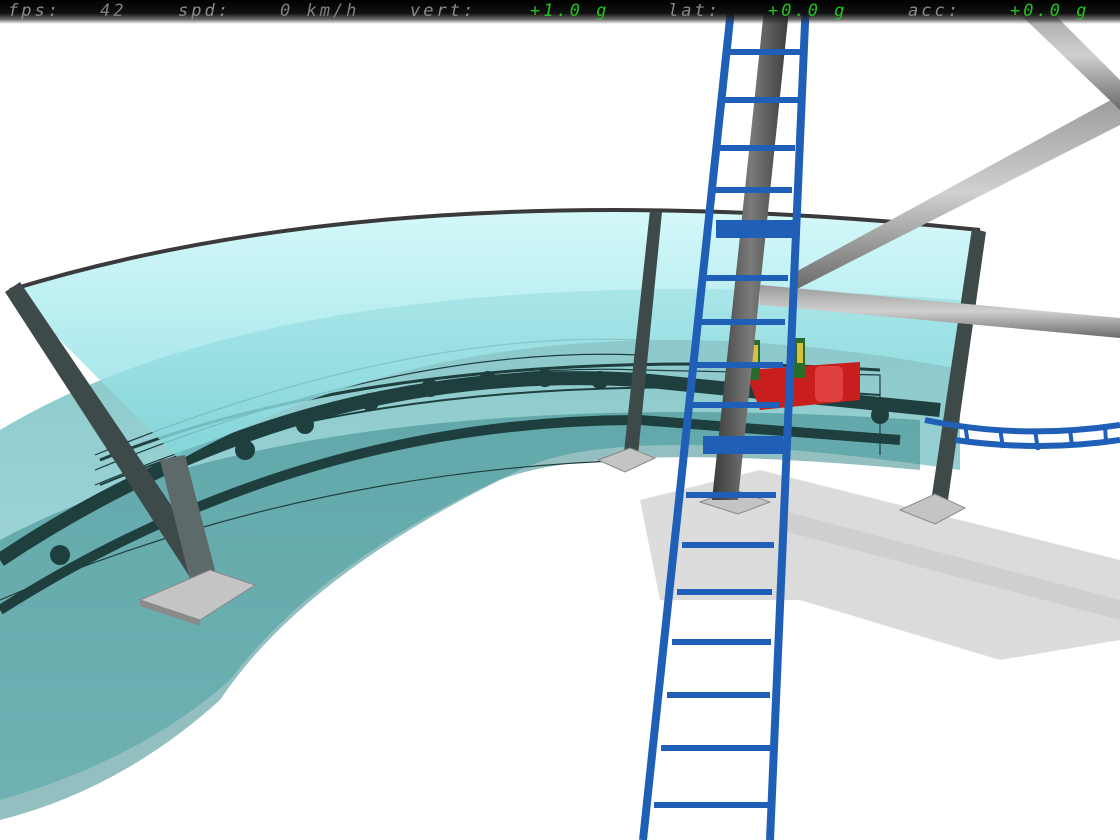 The width and height of the screenshot is (1120, 840). What do you see at coordinates (113, 11) in the screenshot?
I see `fps-value: 42` at bounding box center [113, 11].